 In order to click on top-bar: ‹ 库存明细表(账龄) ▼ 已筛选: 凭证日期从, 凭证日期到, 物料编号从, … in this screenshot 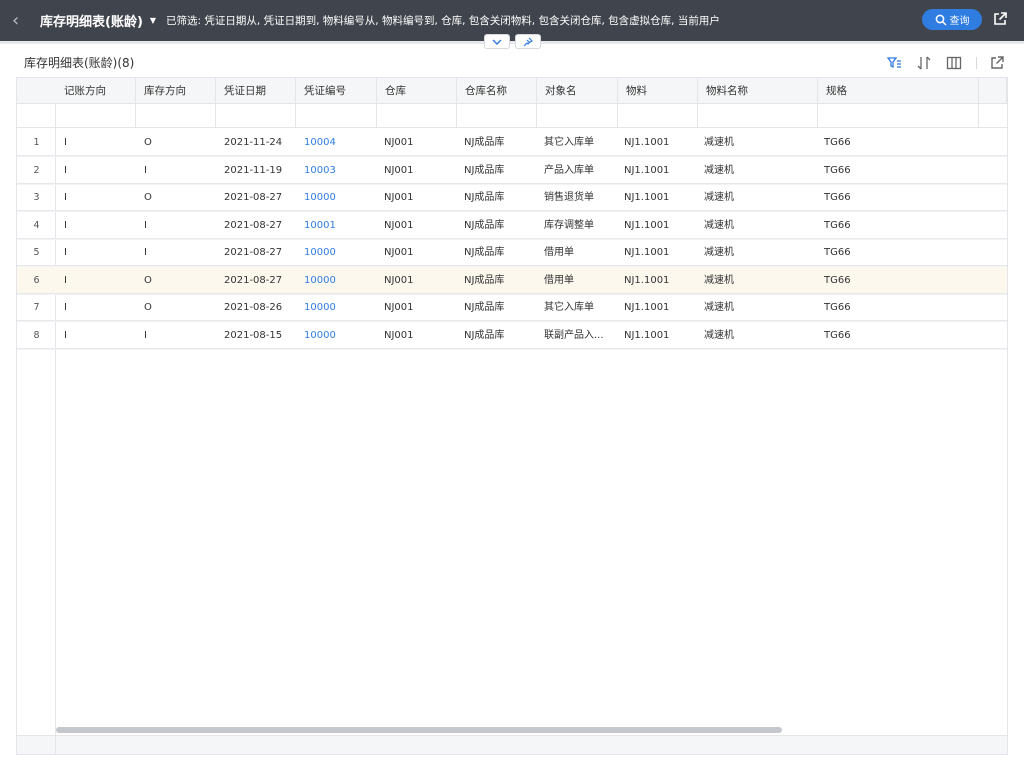, I will do `click(512, 20)`.